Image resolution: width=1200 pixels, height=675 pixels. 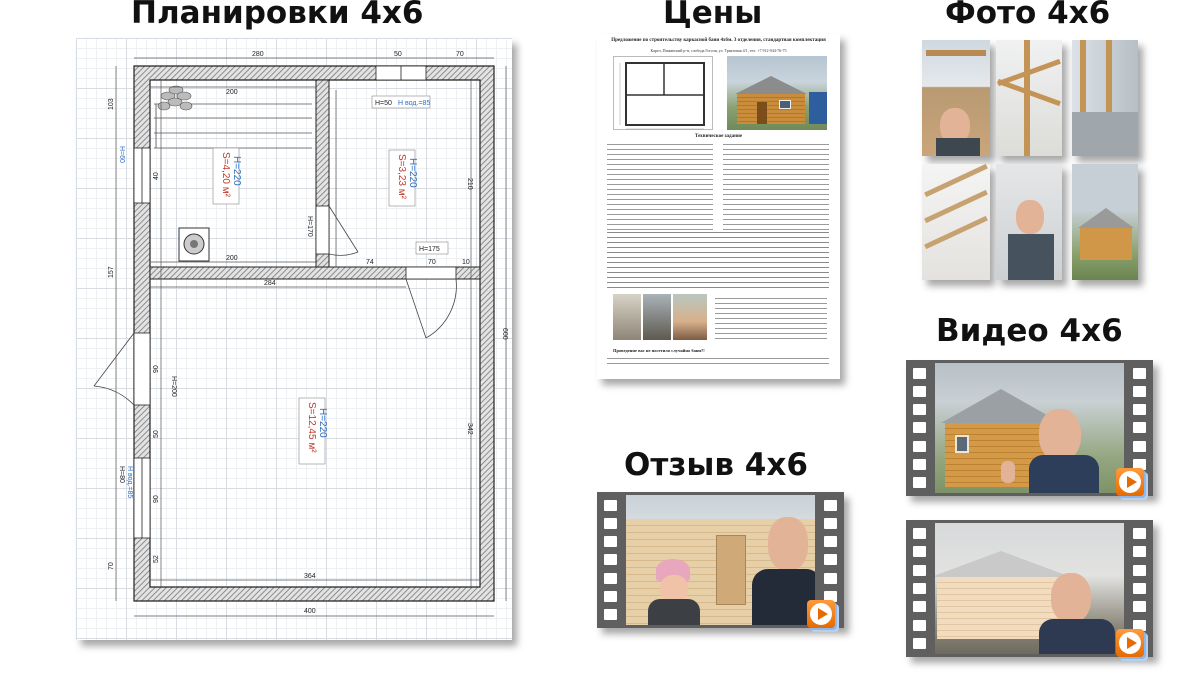 I want to click on review-video-frame, so click(x=720, y=560).